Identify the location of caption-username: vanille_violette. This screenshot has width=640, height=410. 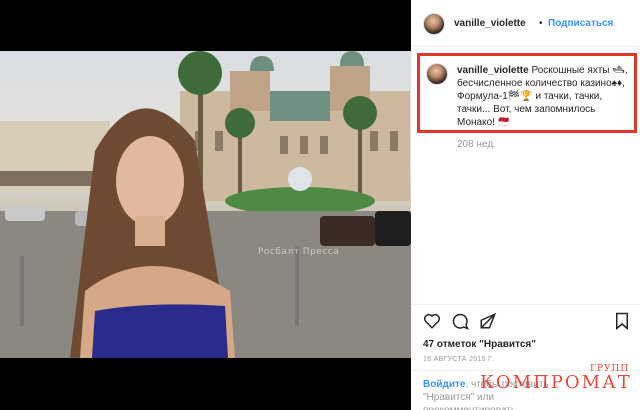
(493, 70).